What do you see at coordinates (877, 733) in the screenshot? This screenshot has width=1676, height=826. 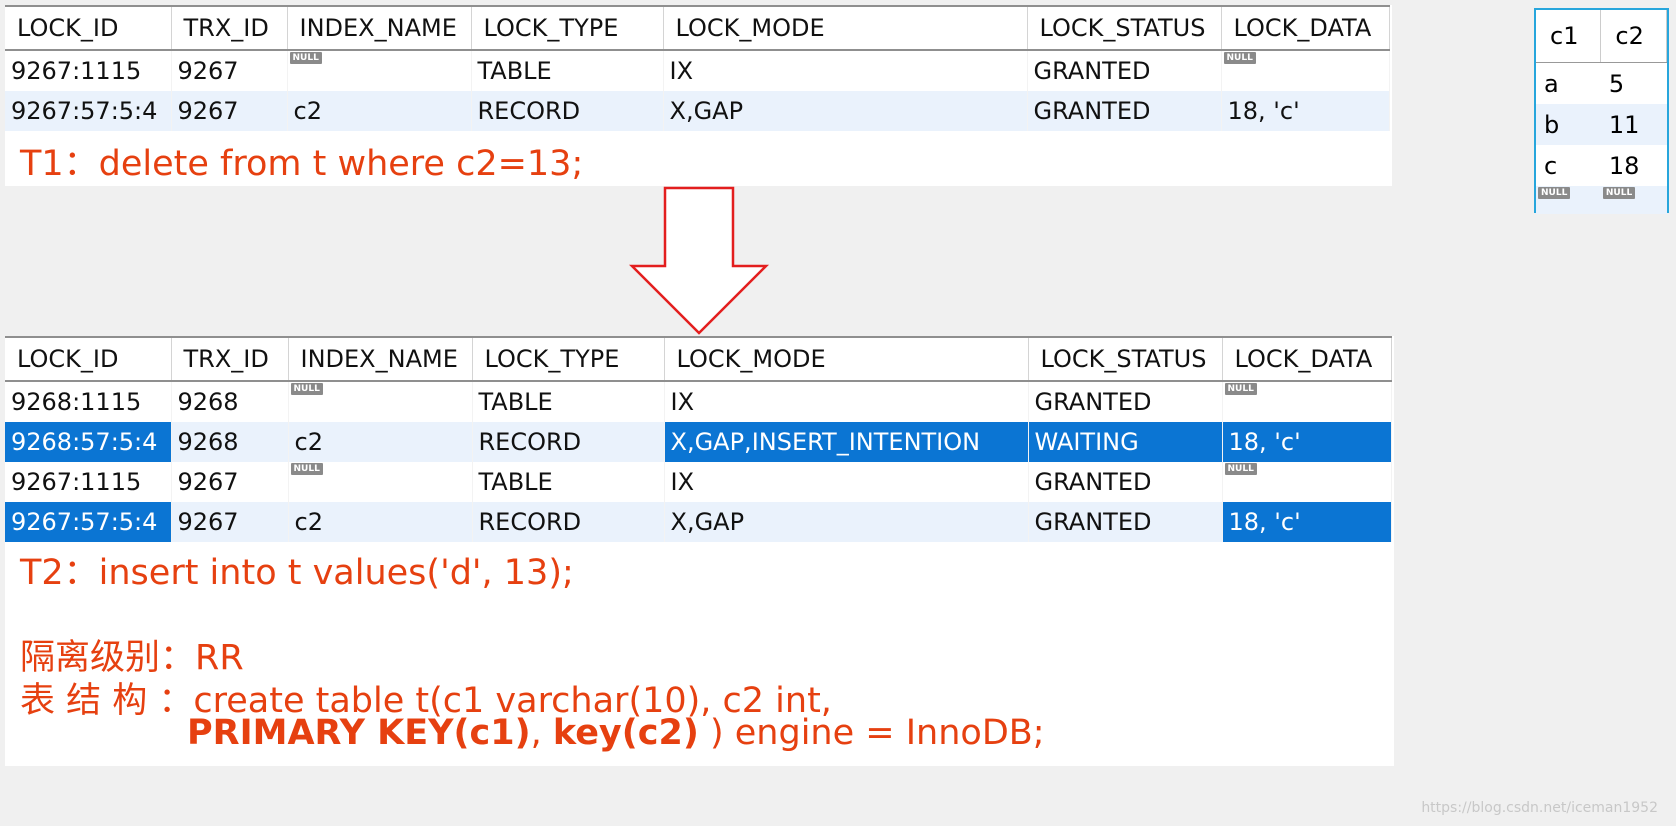 I see `schema-tail: ) engine = InnoDB;` at bounding box center [877, 733].